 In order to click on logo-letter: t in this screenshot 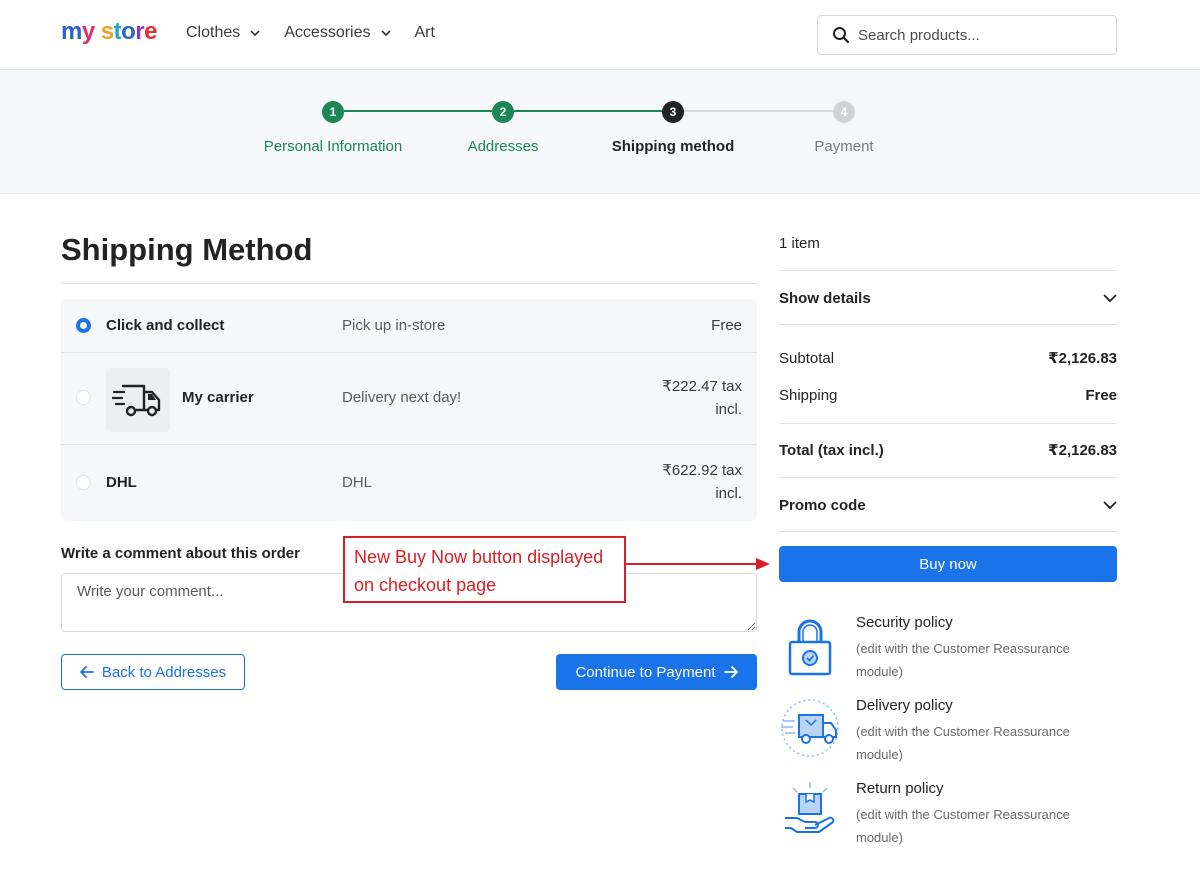, I will do `click(117, 31)`.